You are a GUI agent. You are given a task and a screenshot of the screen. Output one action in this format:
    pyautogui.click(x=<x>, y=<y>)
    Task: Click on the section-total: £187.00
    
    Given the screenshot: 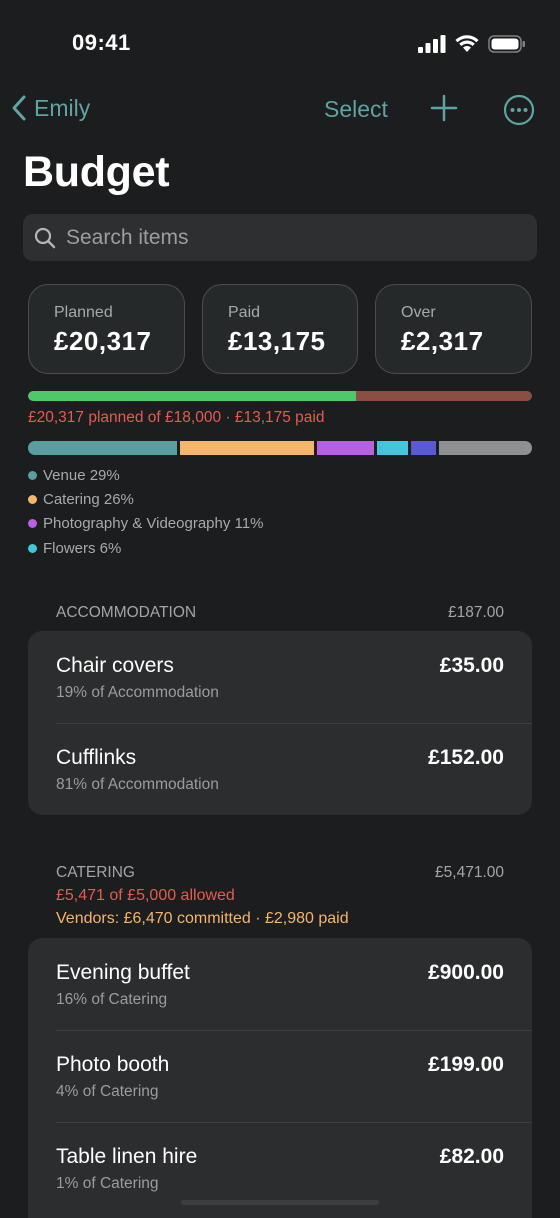 What is the action you would take?
    pyautogui.click(x=475, y=612)
    